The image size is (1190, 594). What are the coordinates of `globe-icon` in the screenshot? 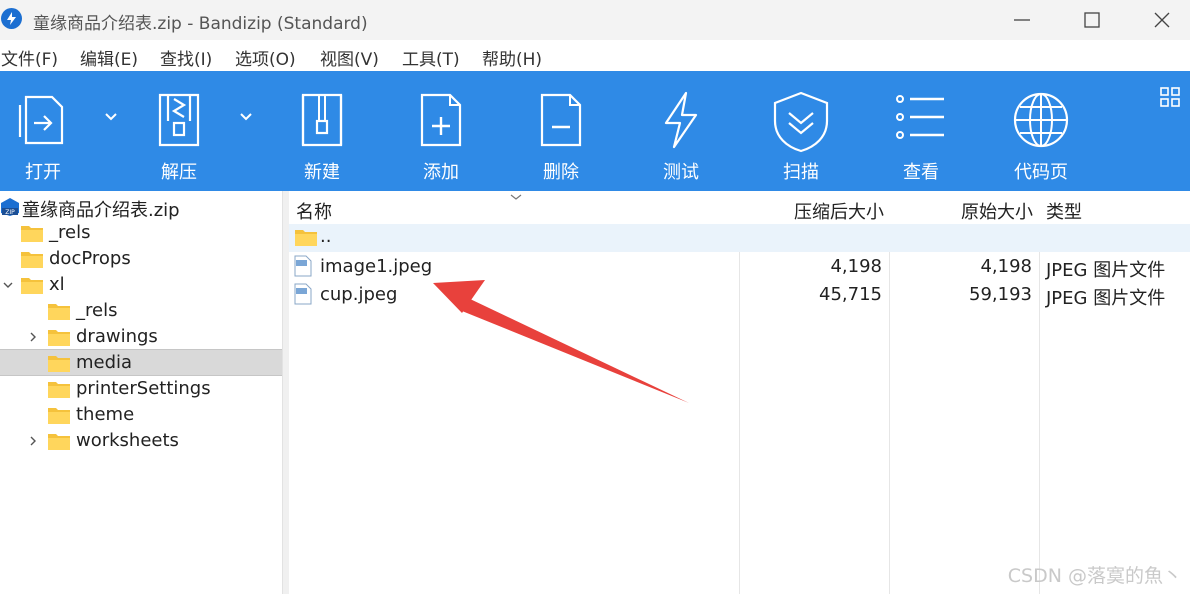 It's located at (1041, 120).